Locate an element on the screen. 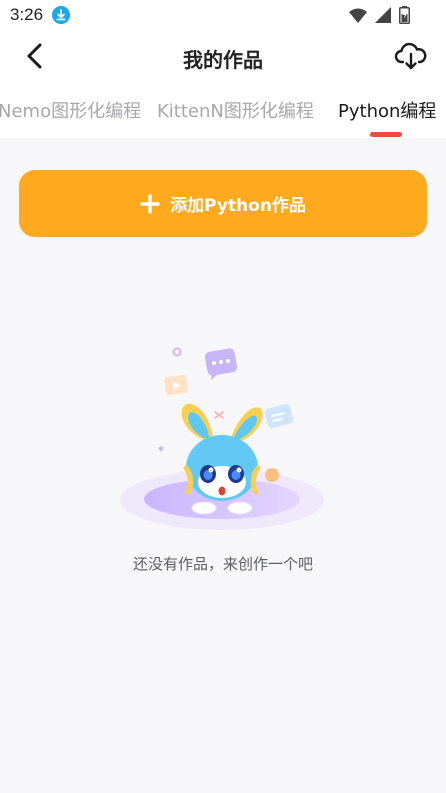  empty-state-illustration is located at coordinates (222, 436).